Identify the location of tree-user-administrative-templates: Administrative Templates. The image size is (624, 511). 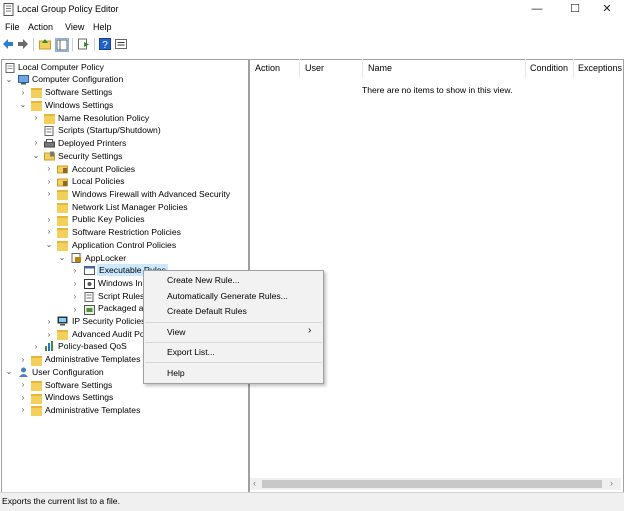
(92, 410).